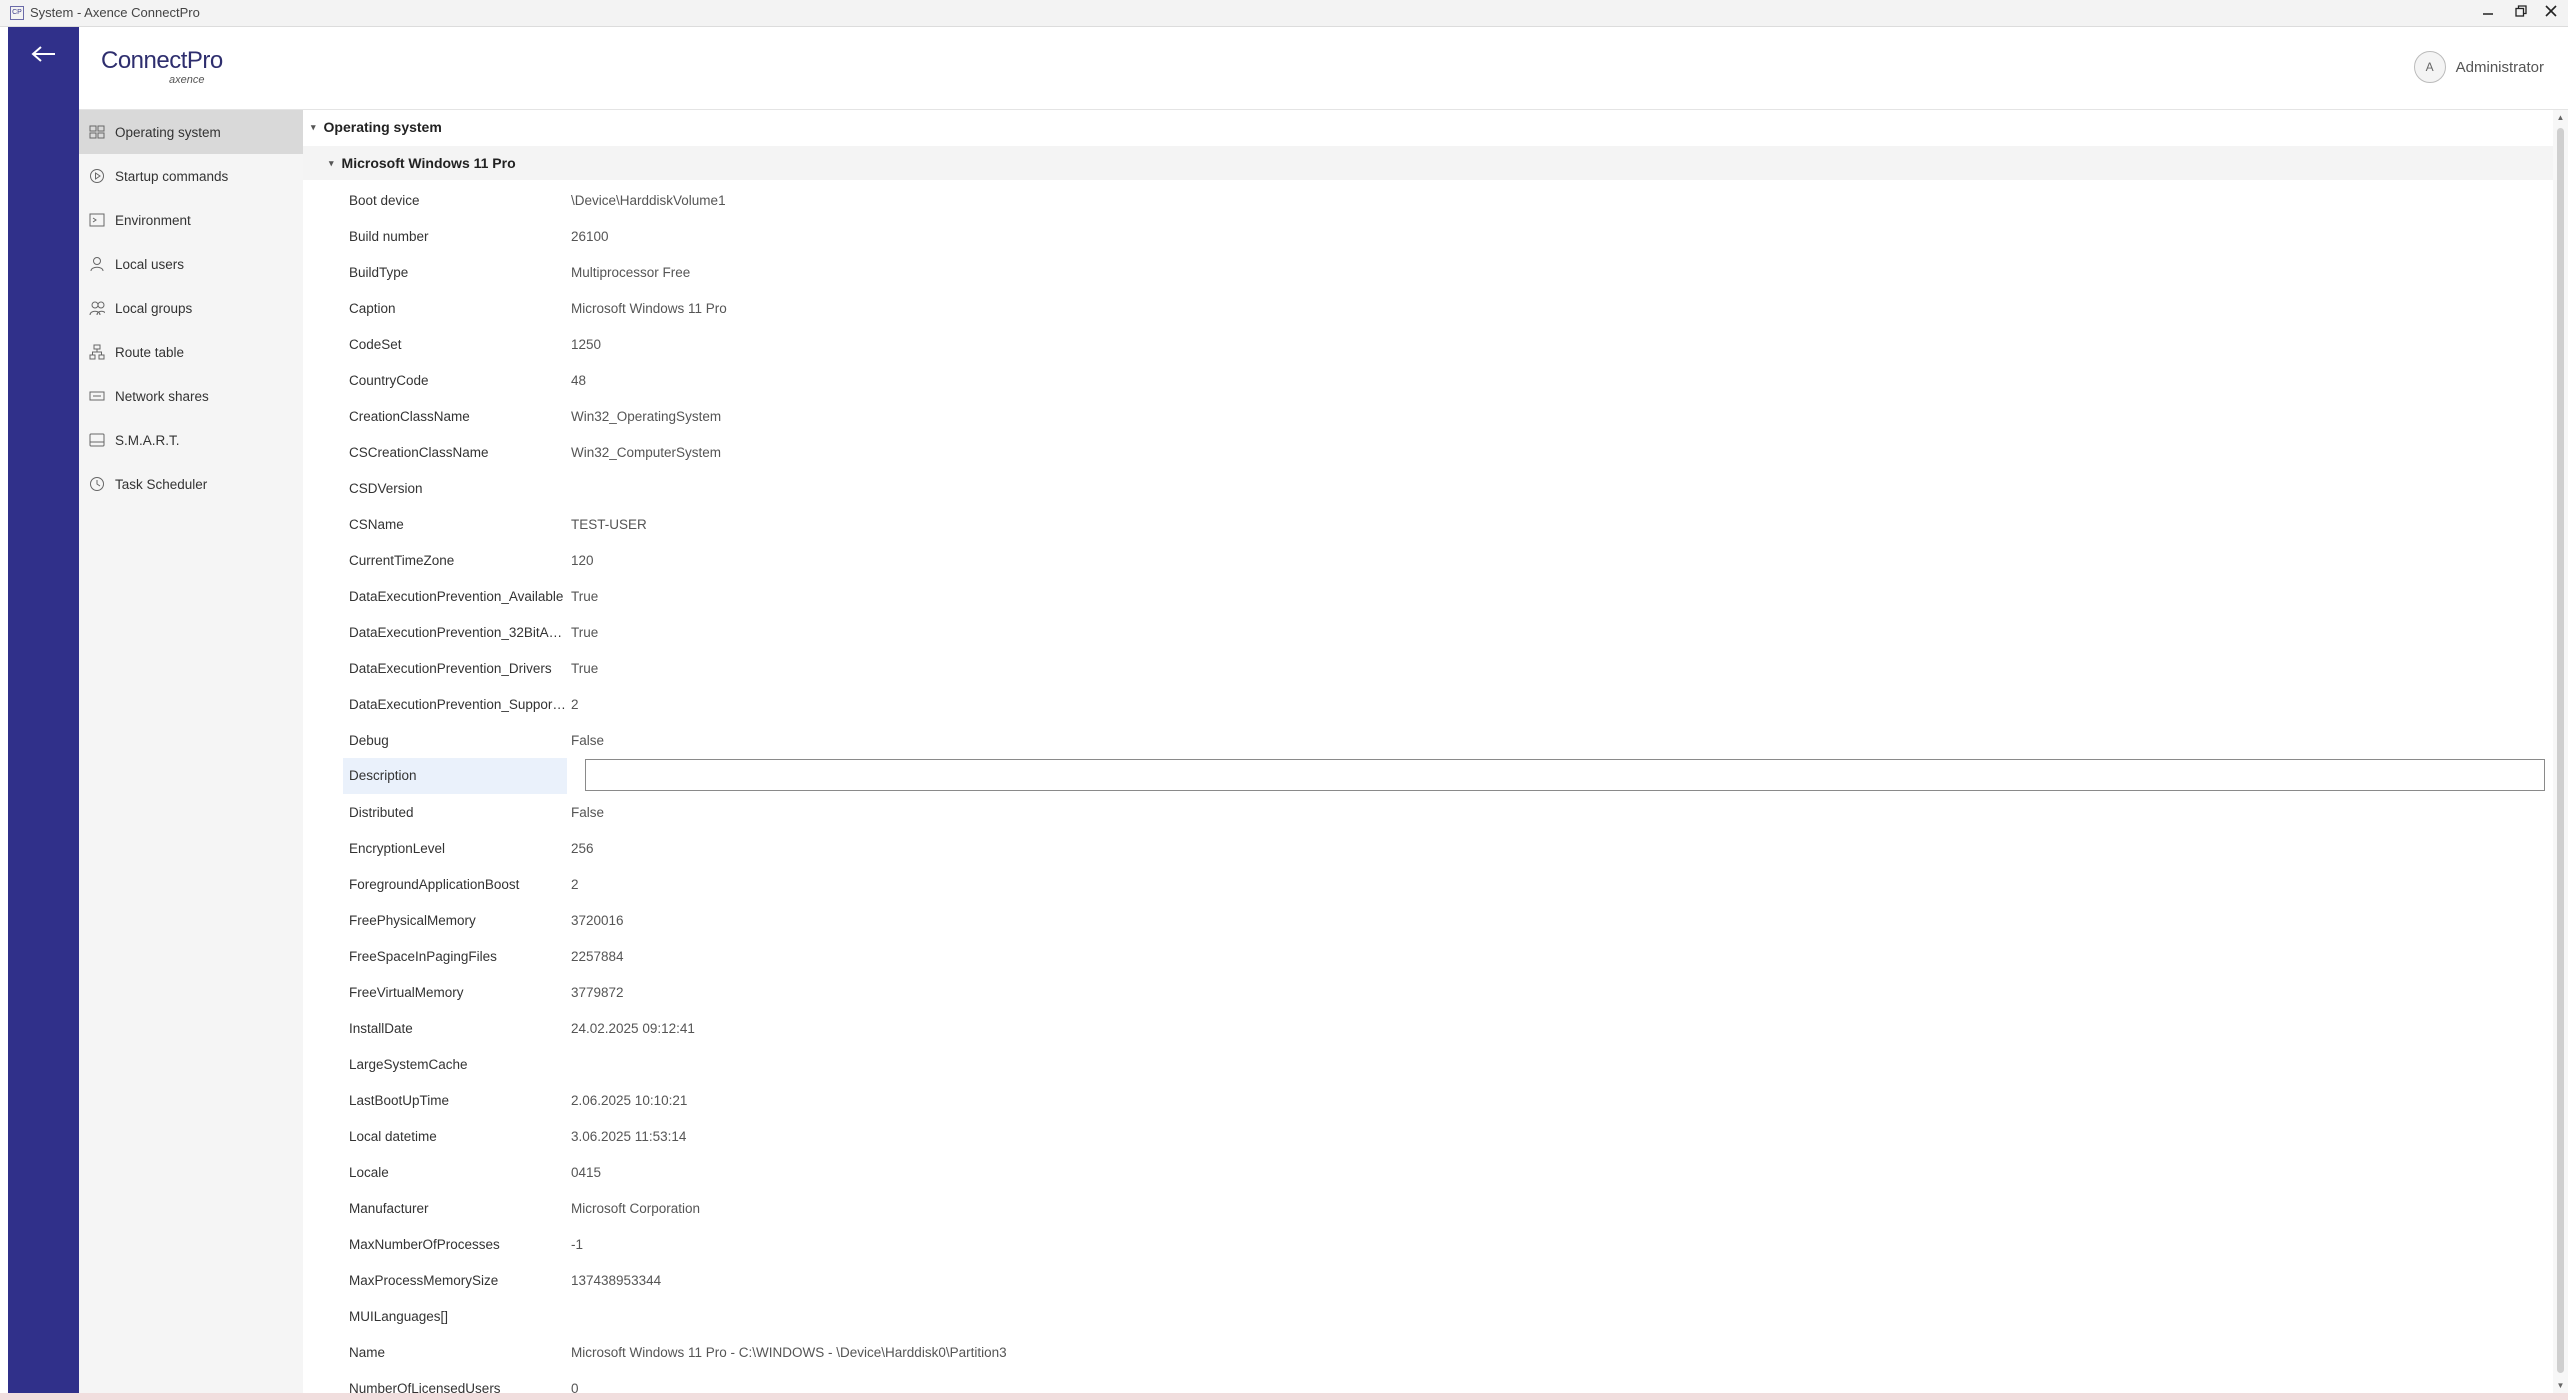  I want to click on back-arrow-icon, so click(42, 54).